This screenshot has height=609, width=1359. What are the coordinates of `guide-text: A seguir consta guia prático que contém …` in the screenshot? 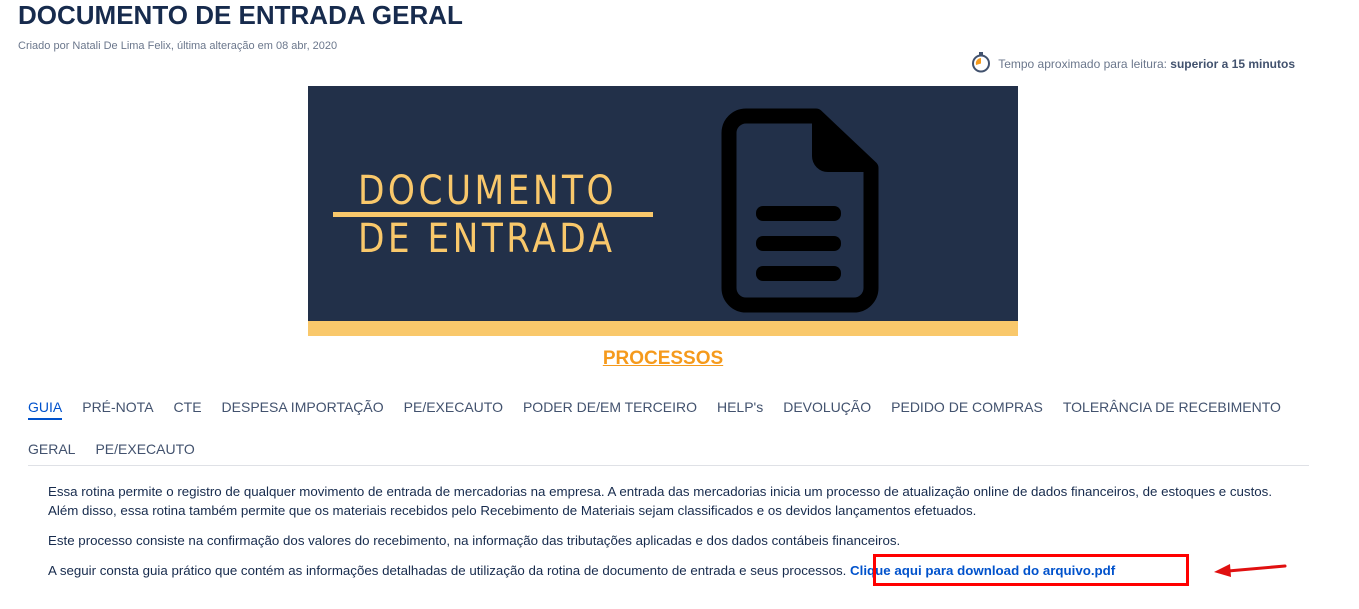 It's located at (447, 570).